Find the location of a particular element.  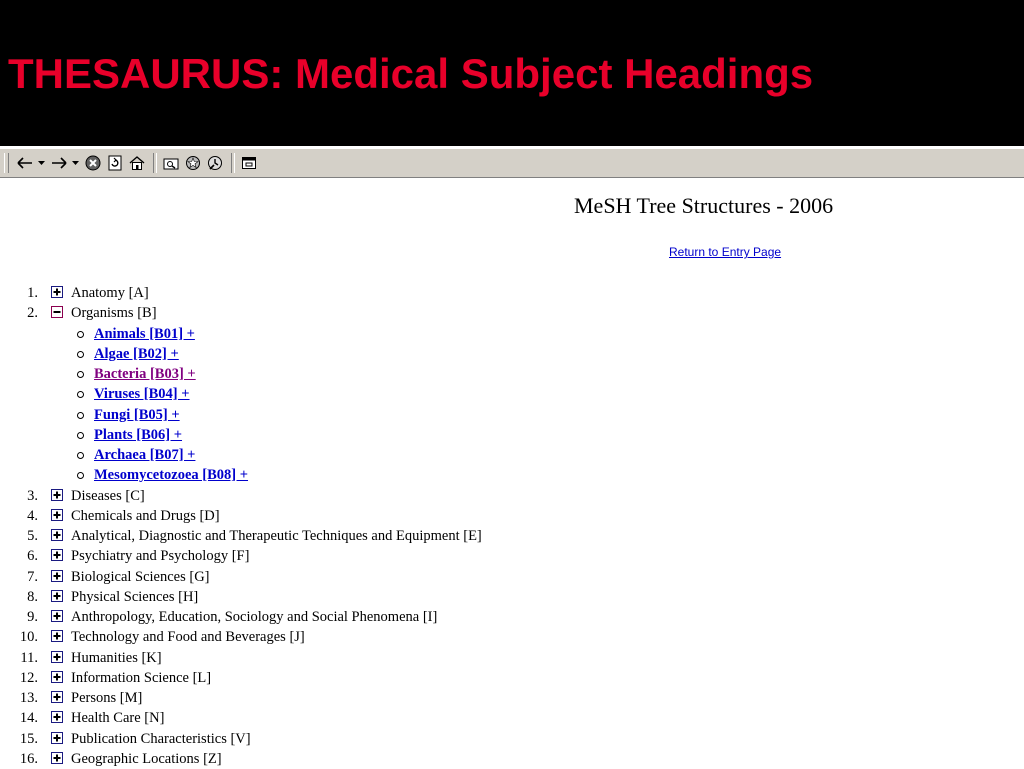

tree-item-geographic-locations: 16. Geographic Locations [Z] is located at coordinates (512, 759).